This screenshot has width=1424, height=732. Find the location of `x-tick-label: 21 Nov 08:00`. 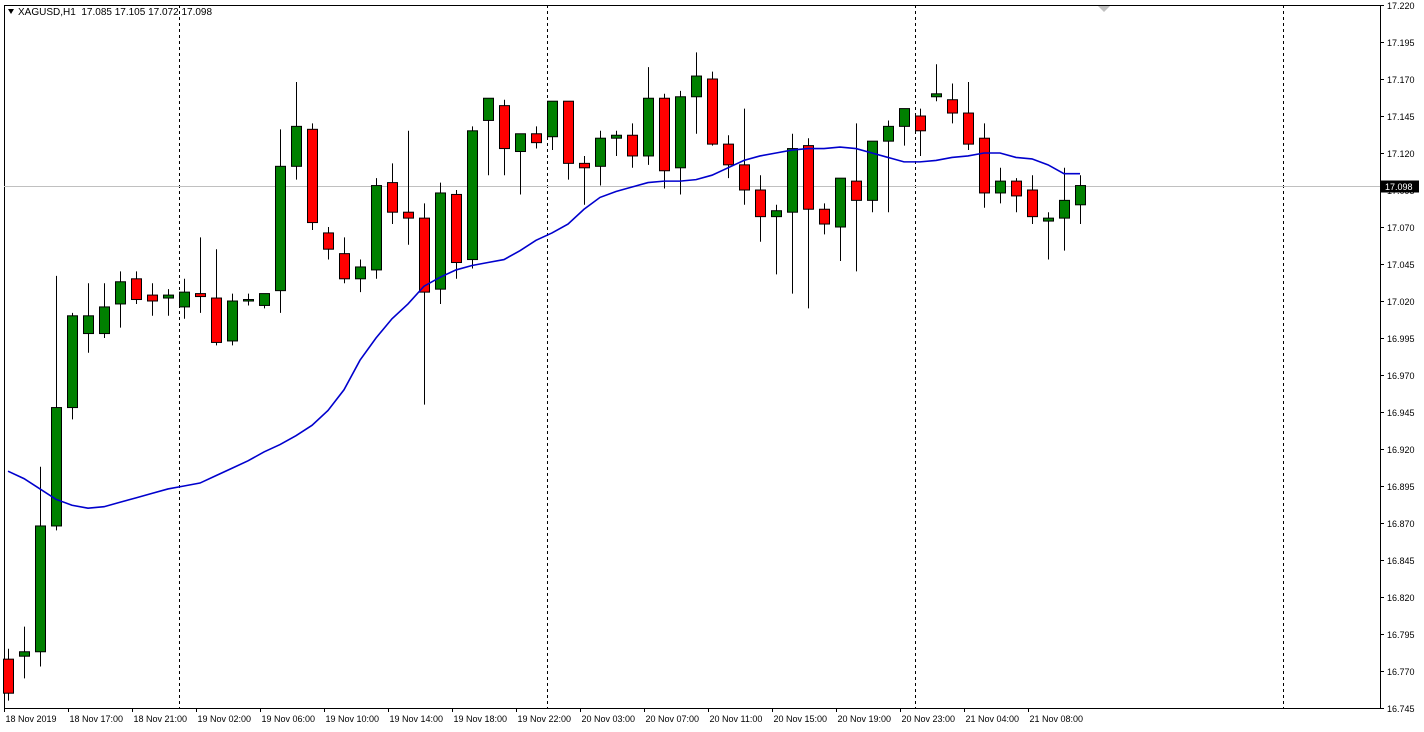

x-tick-label: 21 Nov 08:00 is located at coordinates (1057, 719).